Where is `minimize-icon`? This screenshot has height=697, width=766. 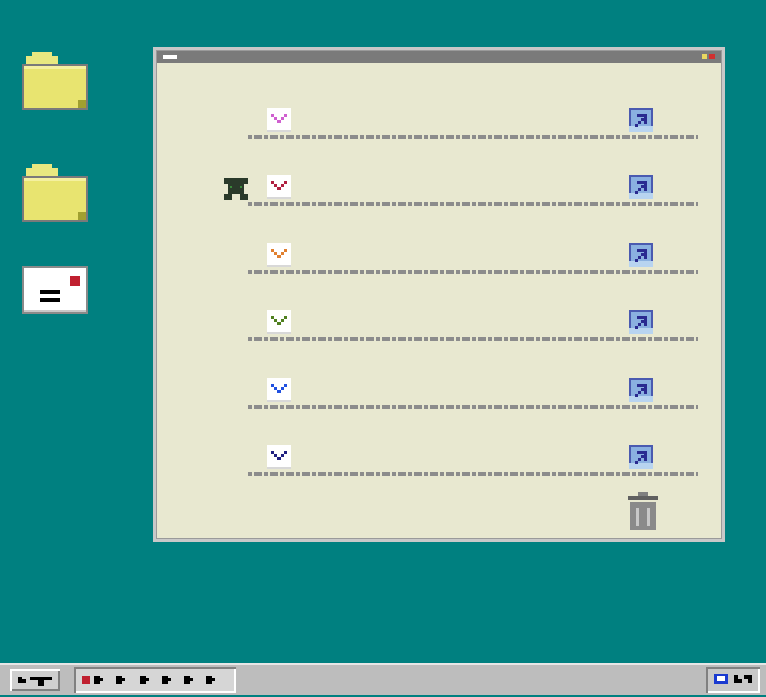 minimize-icon is located at coordinates (704, 56).